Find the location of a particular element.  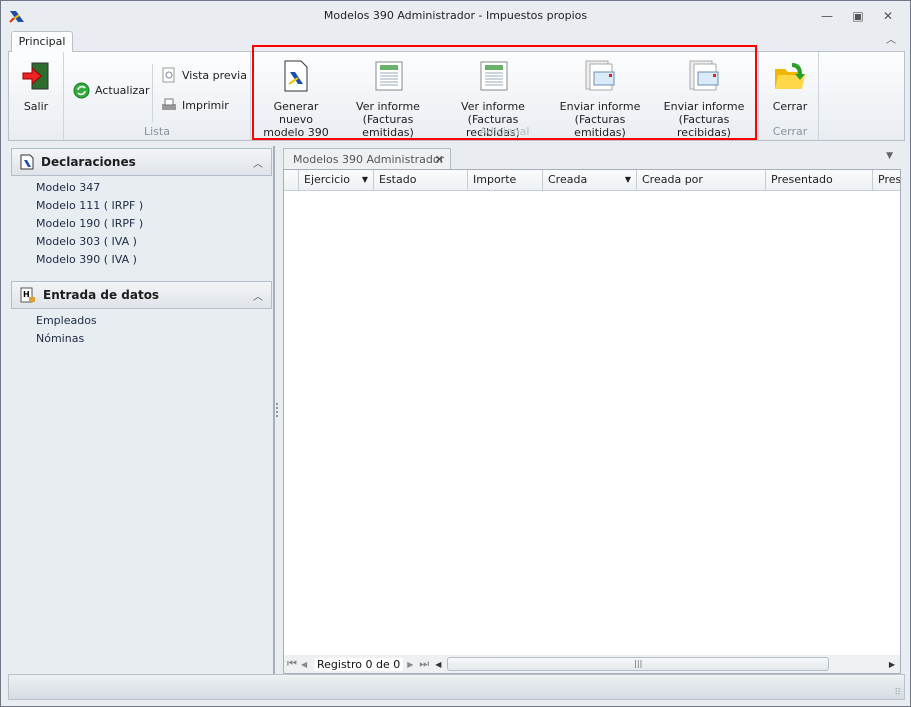

printer-icon is located at coordinates (169, 104).